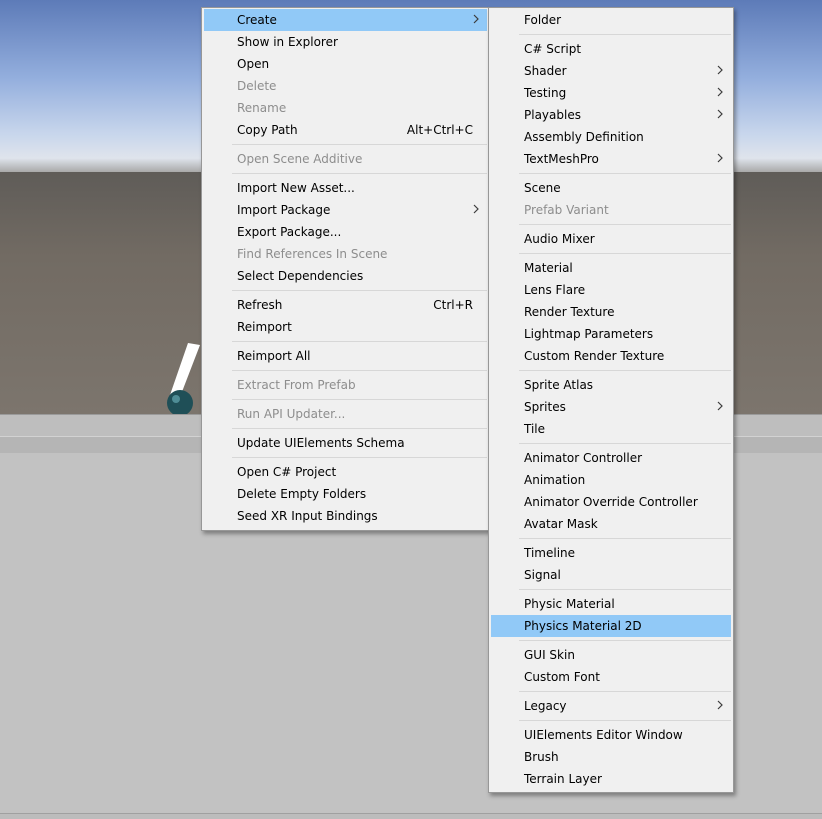  Describe the element at coordinates (559, 239) in the screenshot. I see `create-item-label: Audio Mixer` at that location.